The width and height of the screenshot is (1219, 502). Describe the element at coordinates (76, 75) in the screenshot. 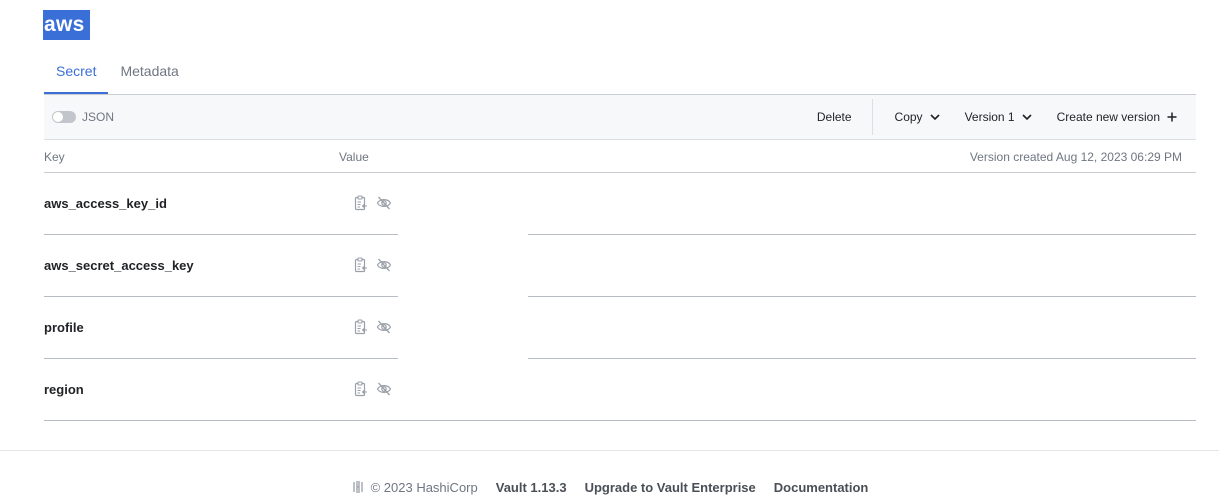

I see `tab-secret: Secret` at that location.